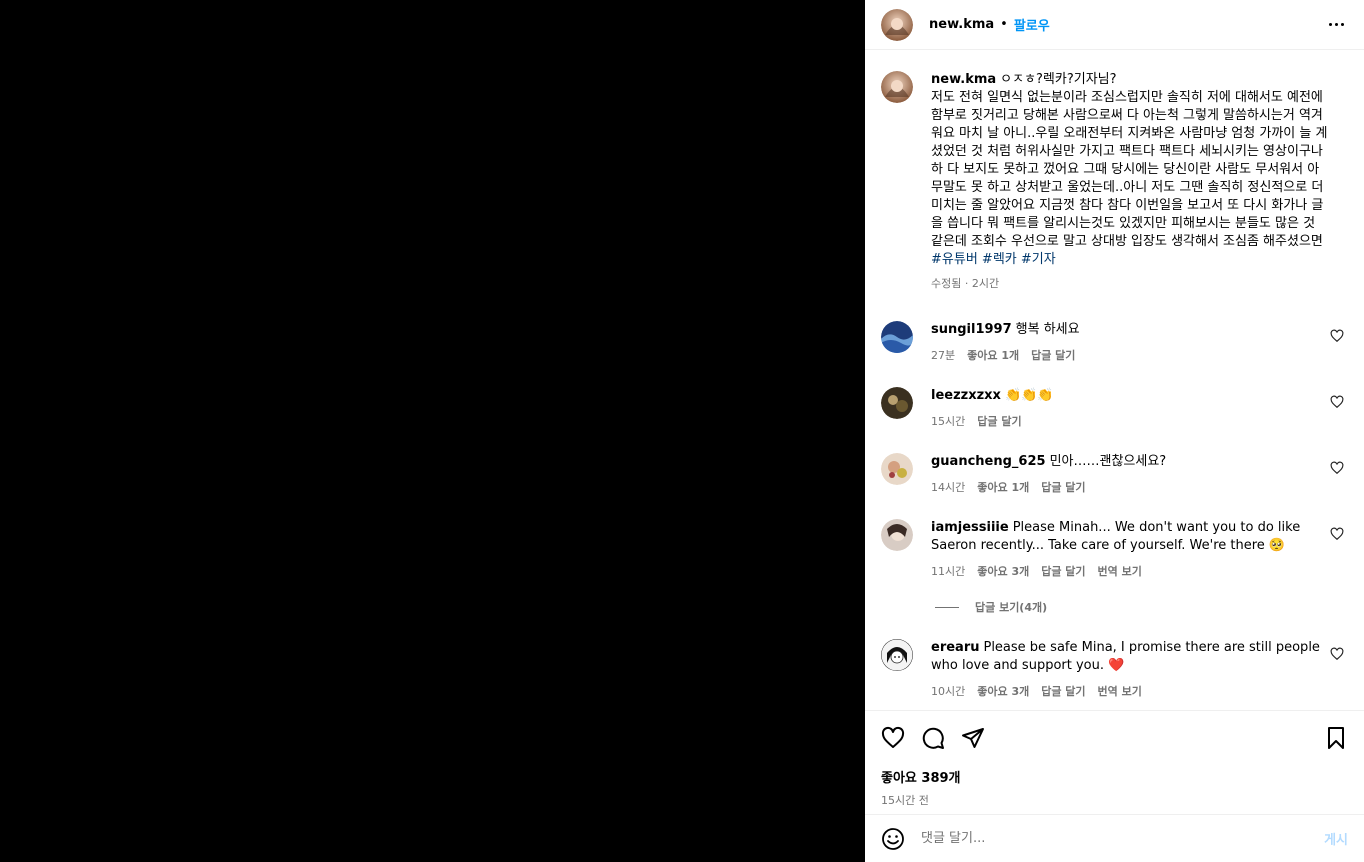  What do you see at coordinates (1058, 79) in the screenshot?
I see `caption-head: ㅇㅈㅎ?렉카?기자님?` at bounding box center [1058, 79].